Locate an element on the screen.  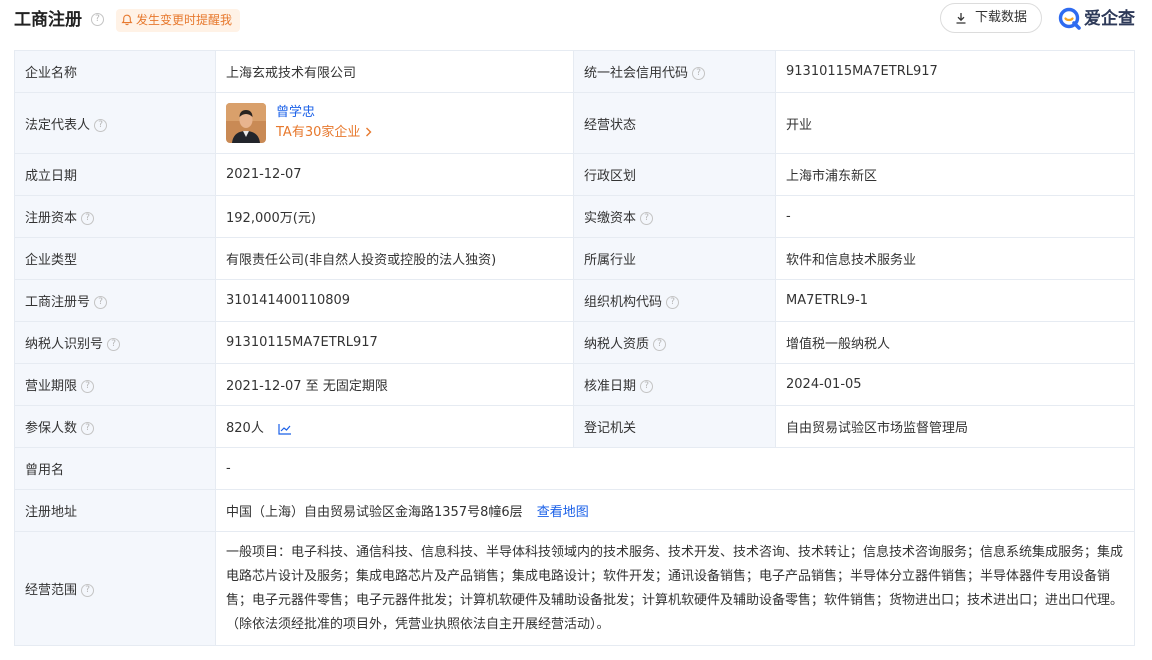
taxpayer-id-label: 纳税人识别号 ? is located at coordinates (115, 342).